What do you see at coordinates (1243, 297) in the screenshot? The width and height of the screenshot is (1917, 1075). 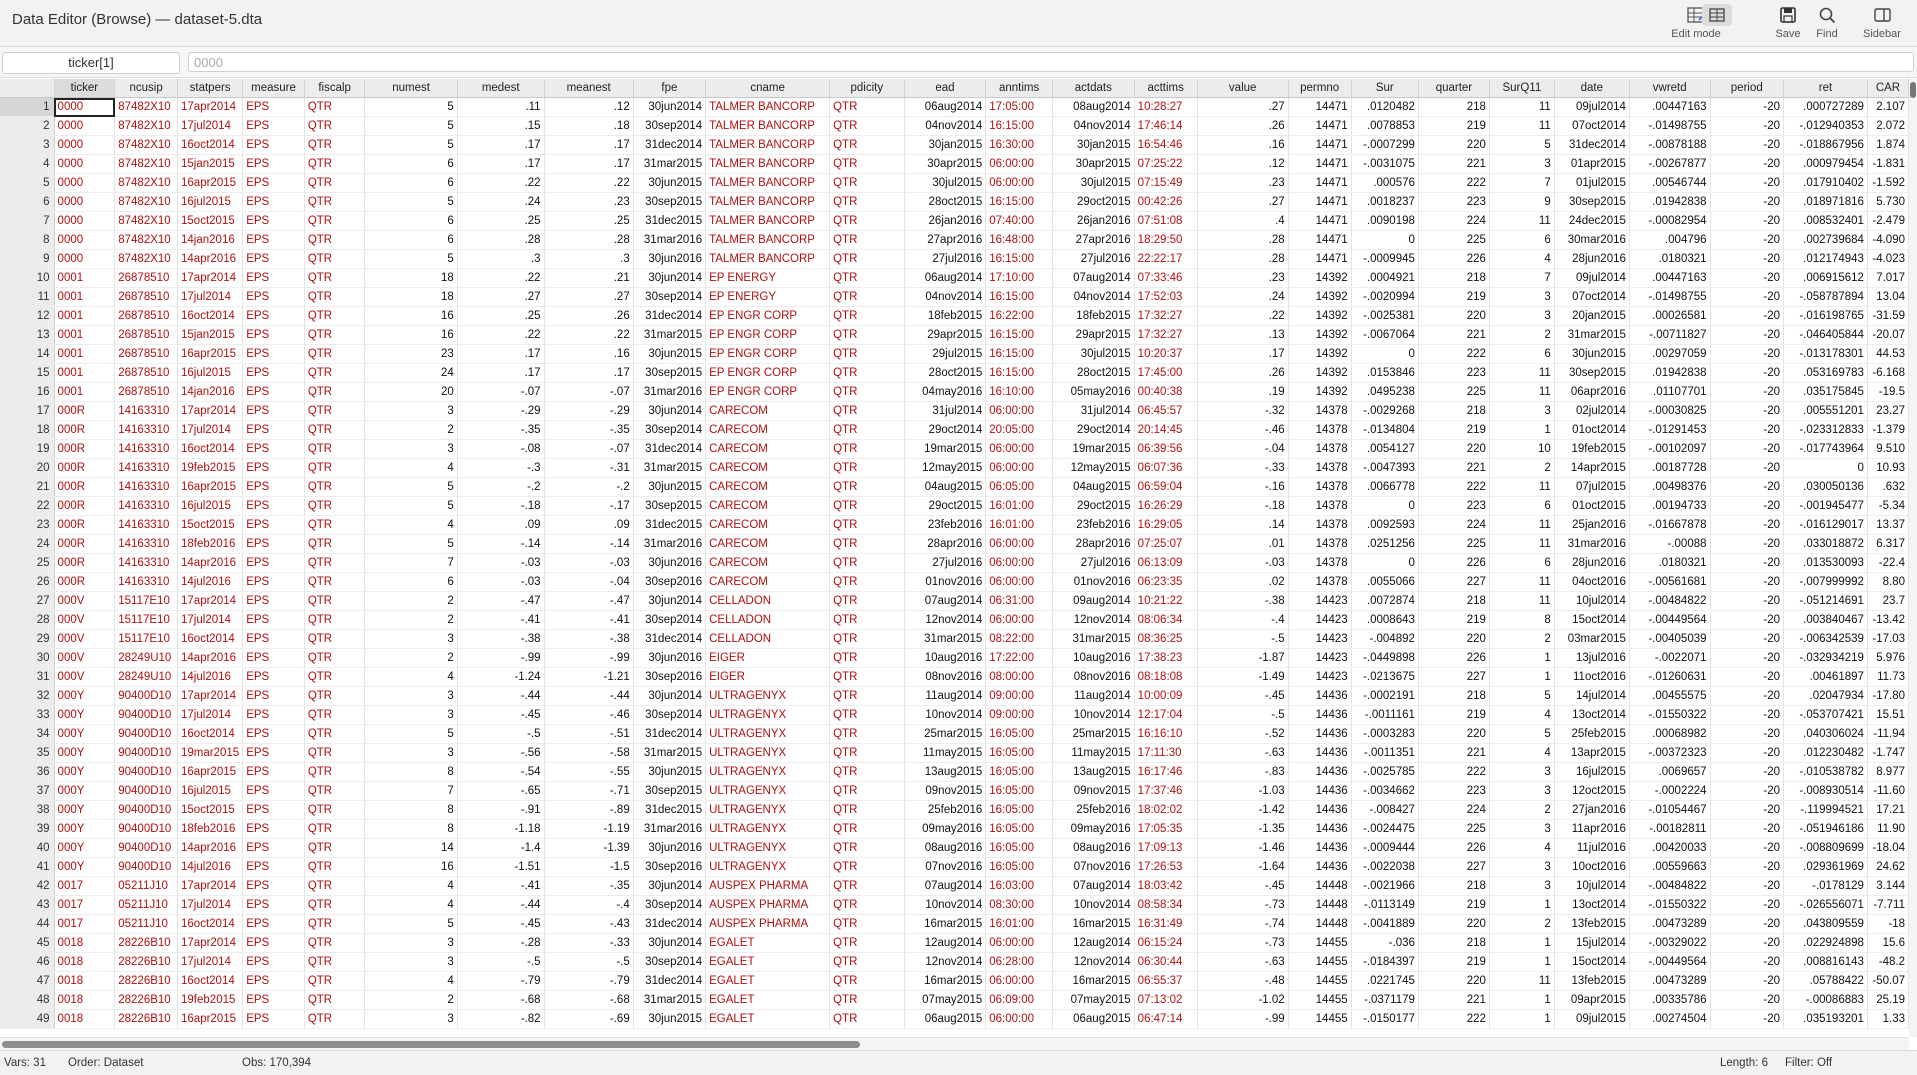 I see `cell-value: .24` at bounding box center [1243, 297].